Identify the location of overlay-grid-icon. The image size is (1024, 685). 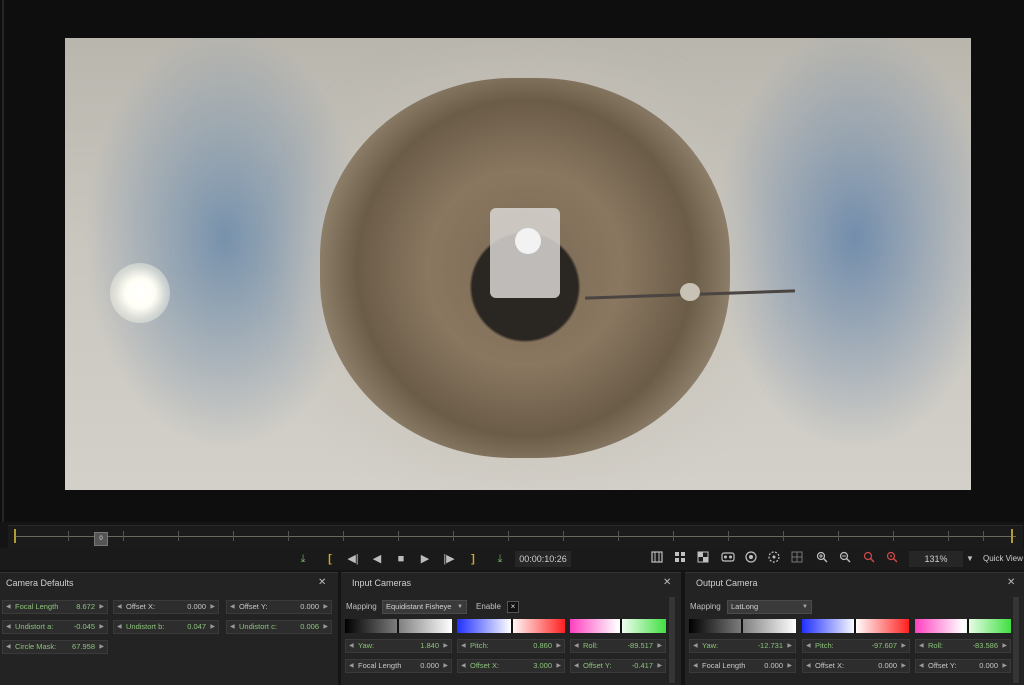
(797, 559).